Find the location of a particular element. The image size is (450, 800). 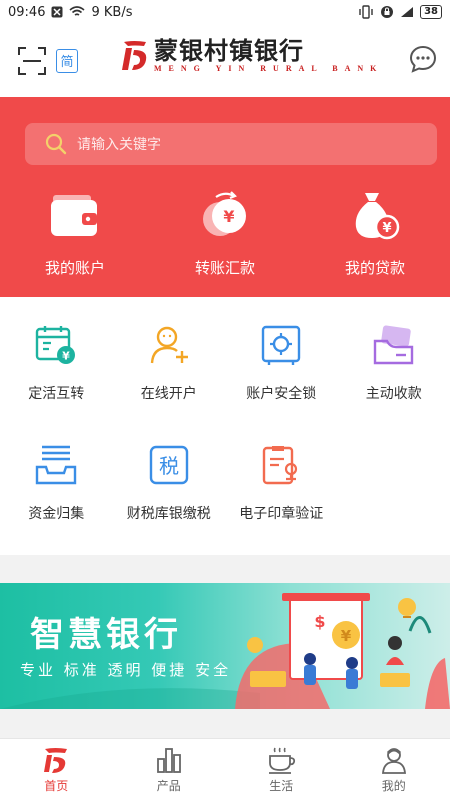

service-e-seal-verification: 电子印章验证 is located at coordinates (281, 483).